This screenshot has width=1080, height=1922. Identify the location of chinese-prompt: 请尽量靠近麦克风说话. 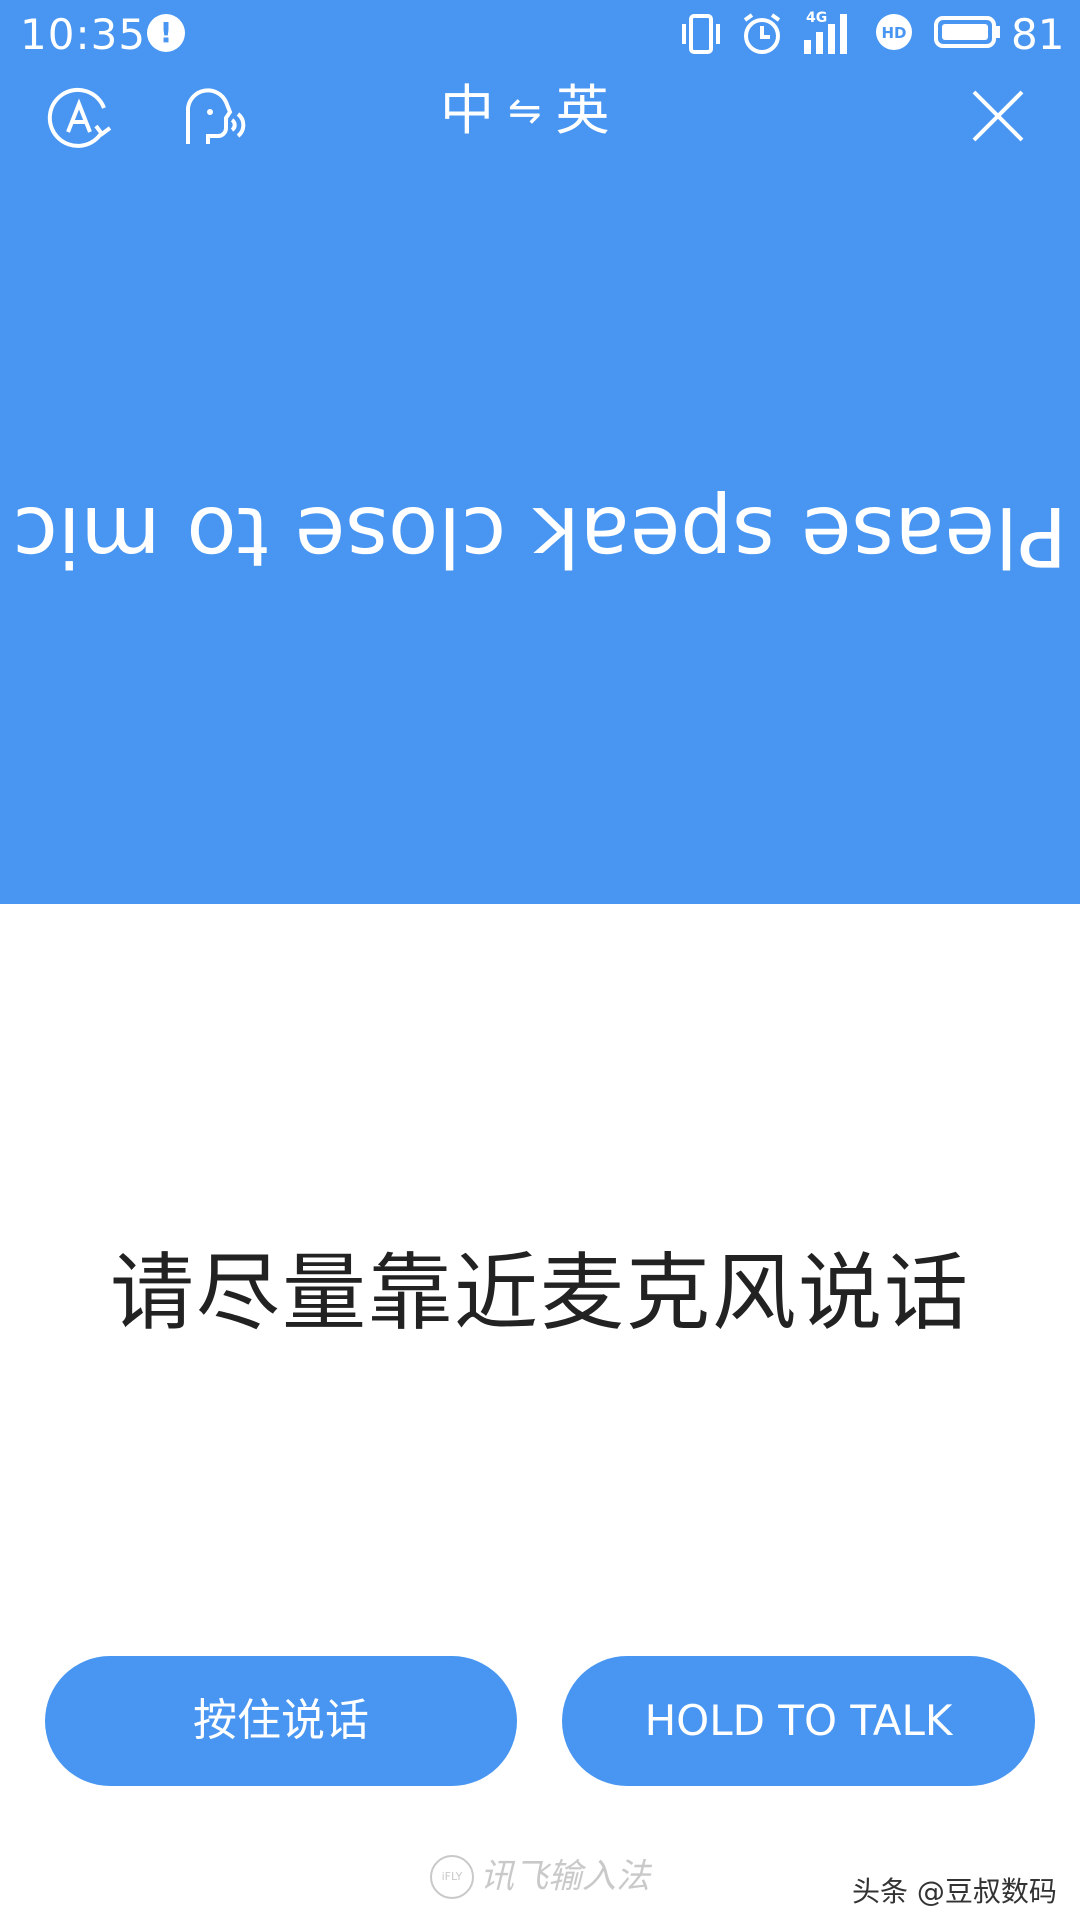
(539, 1293).